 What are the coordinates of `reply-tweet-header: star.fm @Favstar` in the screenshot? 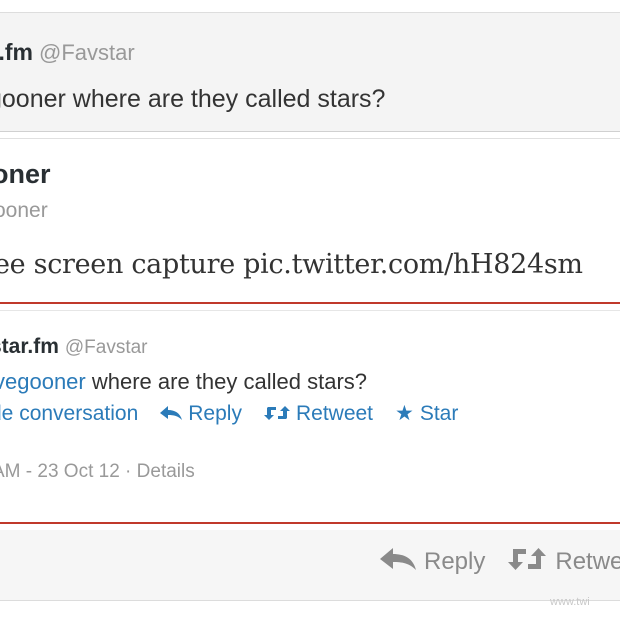 It's located at (74, 347).